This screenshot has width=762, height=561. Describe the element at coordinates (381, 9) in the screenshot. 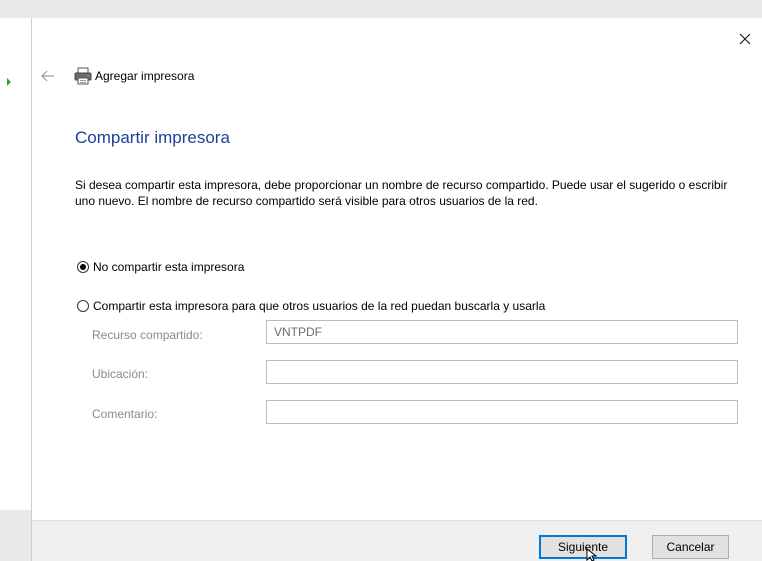

I see `background-window-strip` at that location.